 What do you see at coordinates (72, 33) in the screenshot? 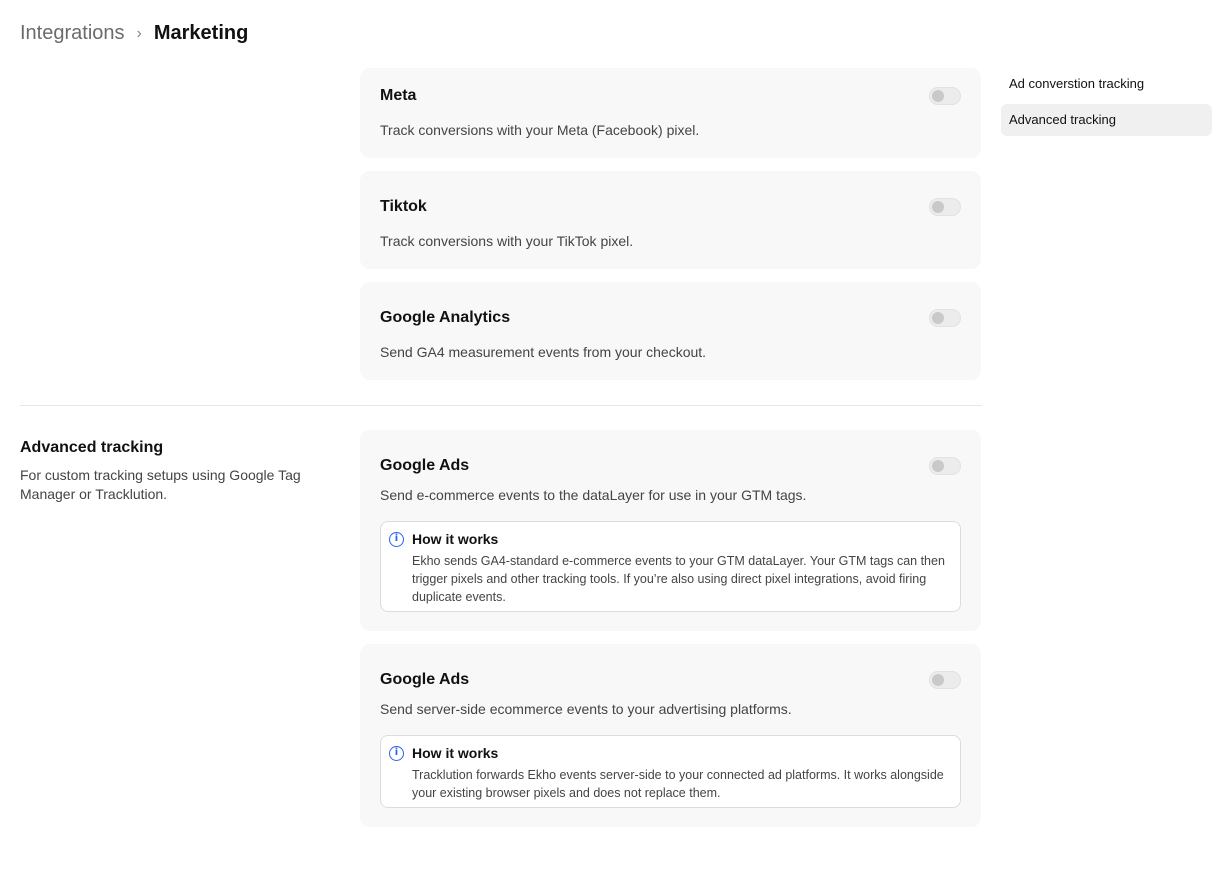
I see `breadcrumb-integrations-link: Integrations` at bounding box center [72, 33].